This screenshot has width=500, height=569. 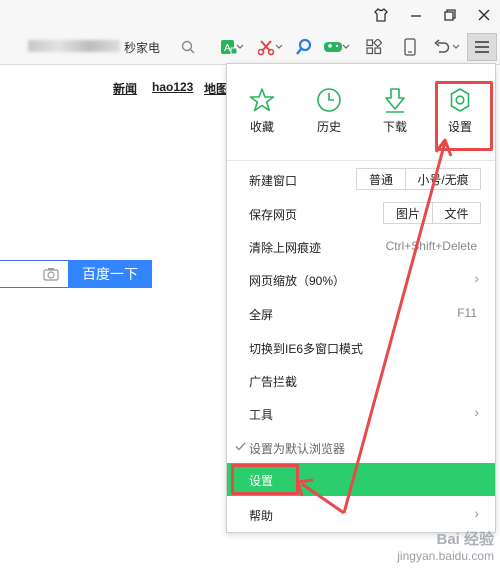 What do you see at coordinates (465, 539) in the screenshot?
I see `watermark-logo: Bai 经验` at bounding box center [465, 539].